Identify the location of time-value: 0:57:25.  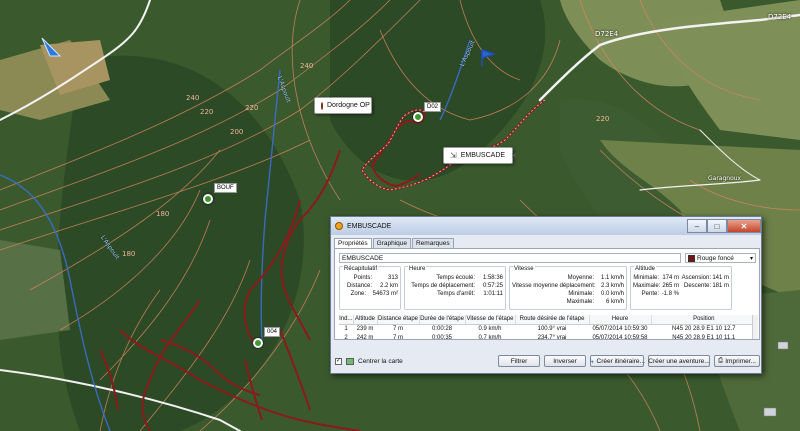
(492, 286).